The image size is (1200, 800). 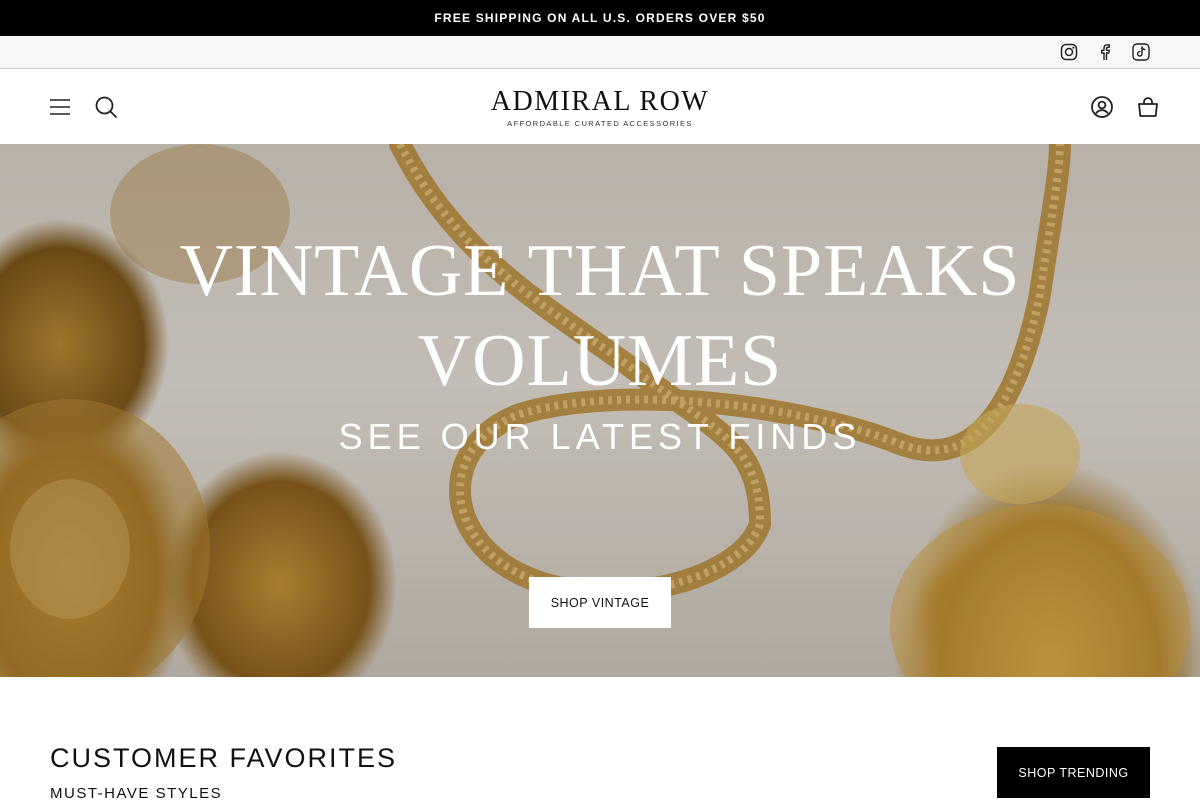 I want to click on social-bar, so click(x=600, y=52).